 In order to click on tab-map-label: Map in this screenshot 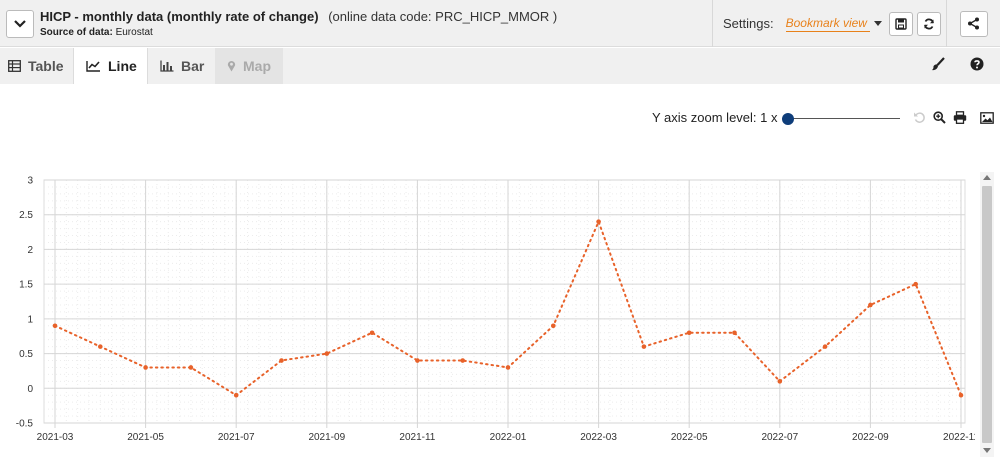, I will do `click(257, 66)`.